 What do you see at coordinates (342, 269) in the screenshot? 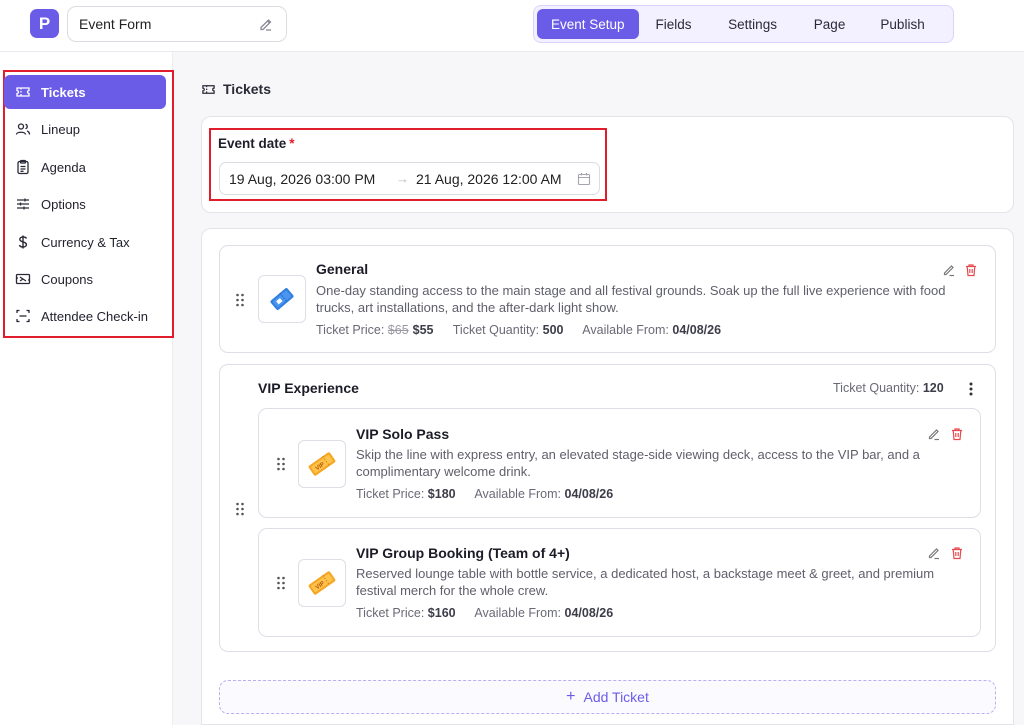
I see `ticket-name: General` at bounding box center [342, 269].